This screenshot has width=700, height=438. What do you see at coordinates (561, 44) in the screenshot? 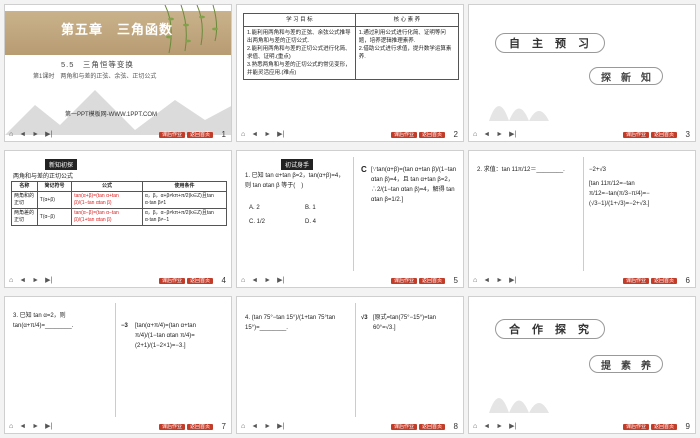
I see `pill-char: 预` at bounding box center [561, 44].